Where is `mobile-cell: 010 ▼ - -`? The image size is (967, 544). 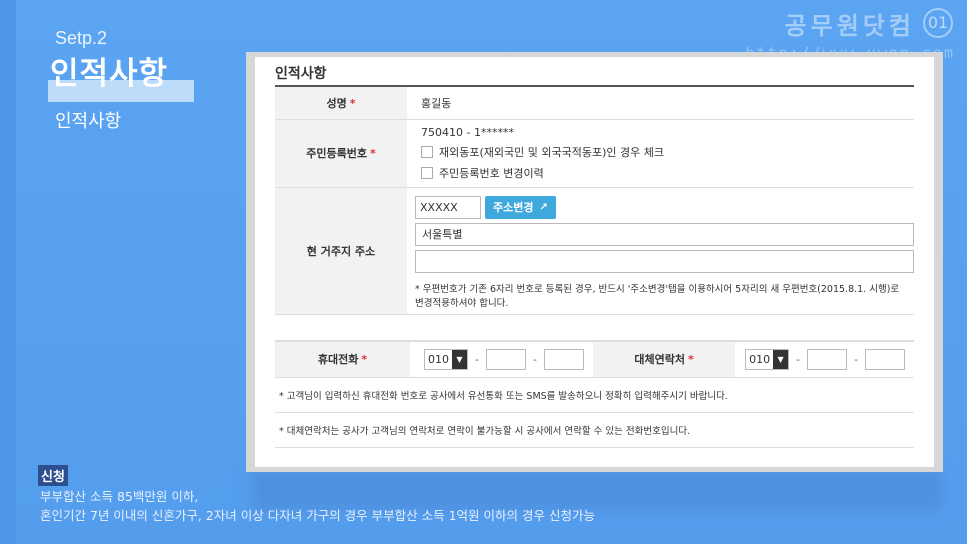
mobile-cell: 010 ▼ - - is located at coordinates (502, 359).